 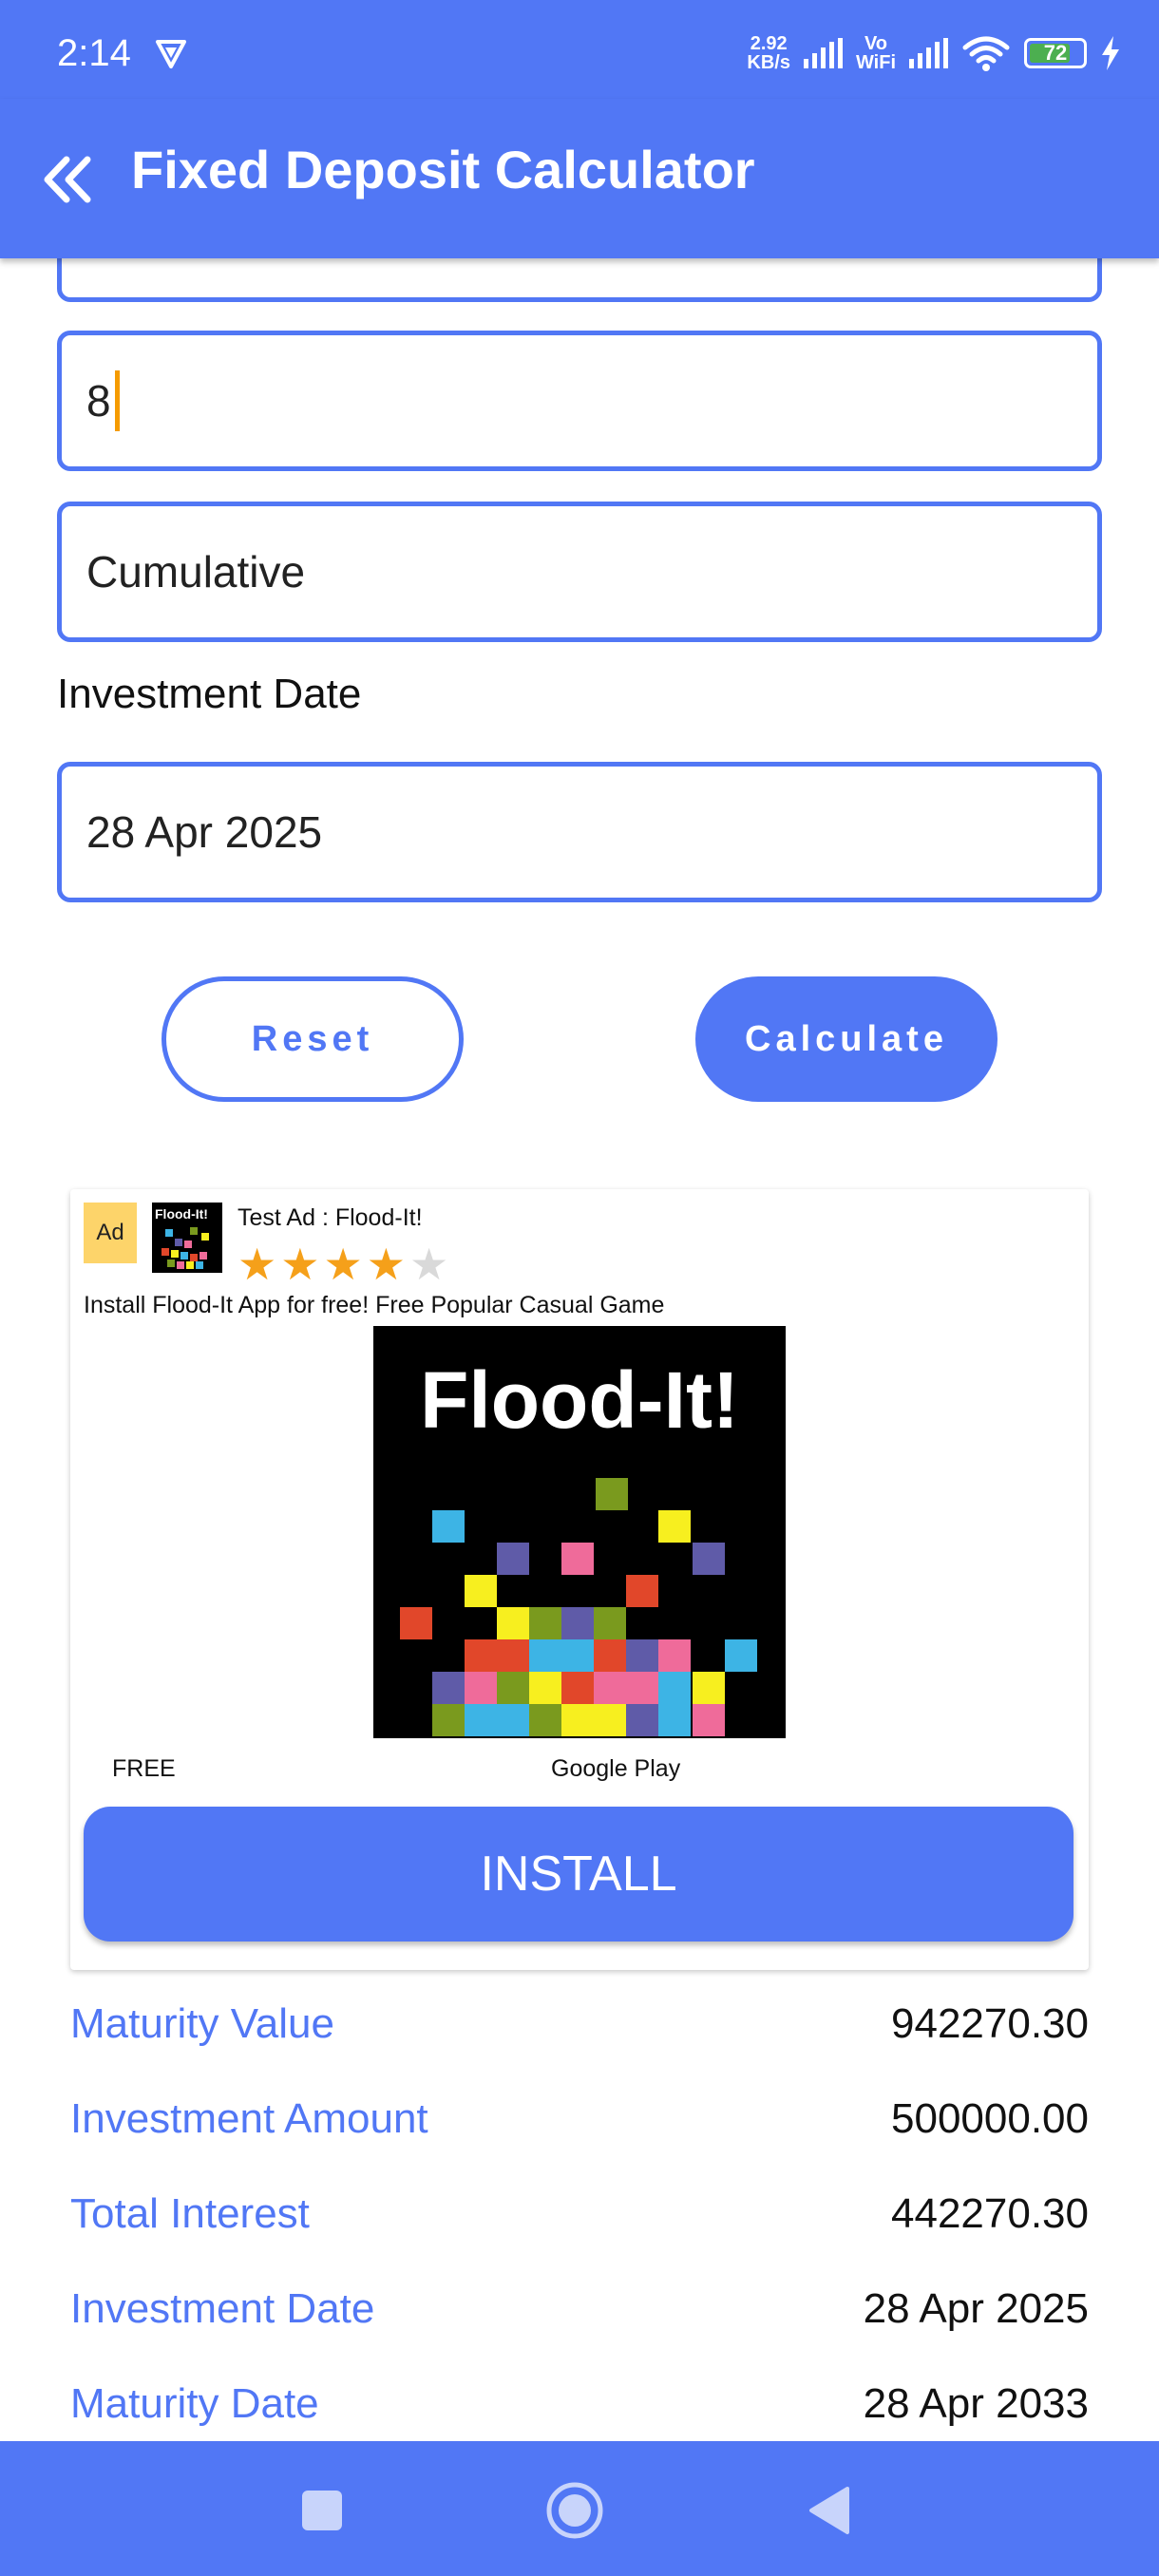 What do you see at coordinates (185, 1248) in the screenshot?
I see `ad-app-icon-tiles` at bounding box center [185, 1248].